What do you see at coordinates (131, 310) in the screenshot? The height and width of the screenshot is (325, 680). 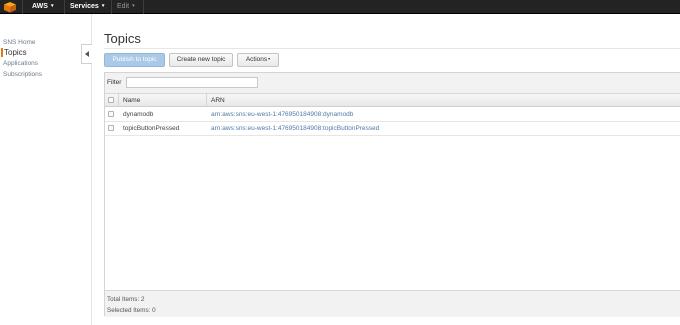 I see `selected-items-count: Selected Items: 0` at bounding box center [131, 310].